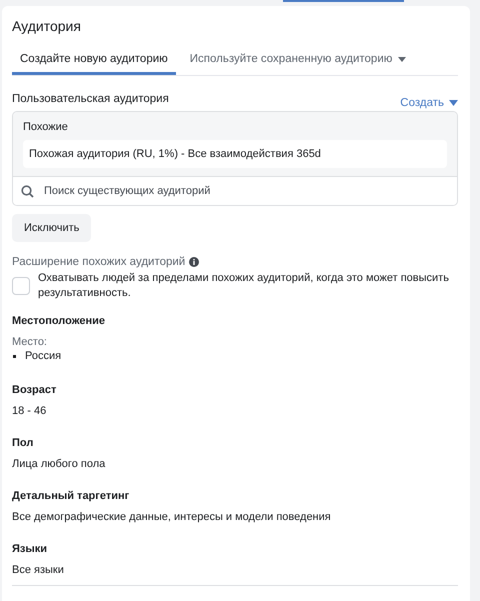  Describe the element at coordinates (71, 496) in the screenshot. I see `section-heading: Детальный таргетинг` at that location.